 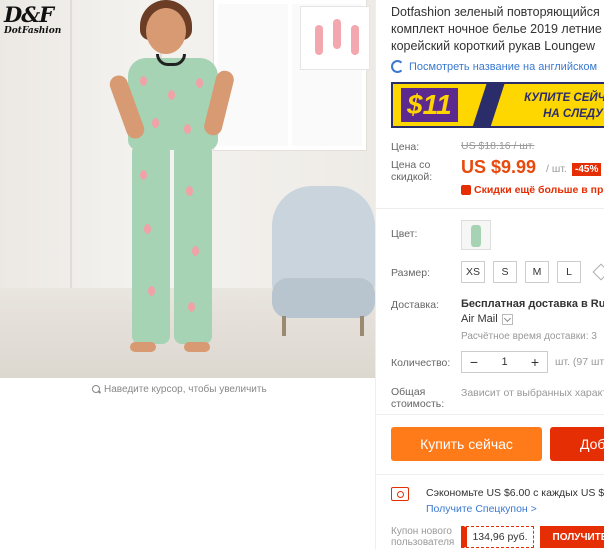 I want to click on more-discounts-link: Скидки ещё больше в при, so click(x=532, y=190).